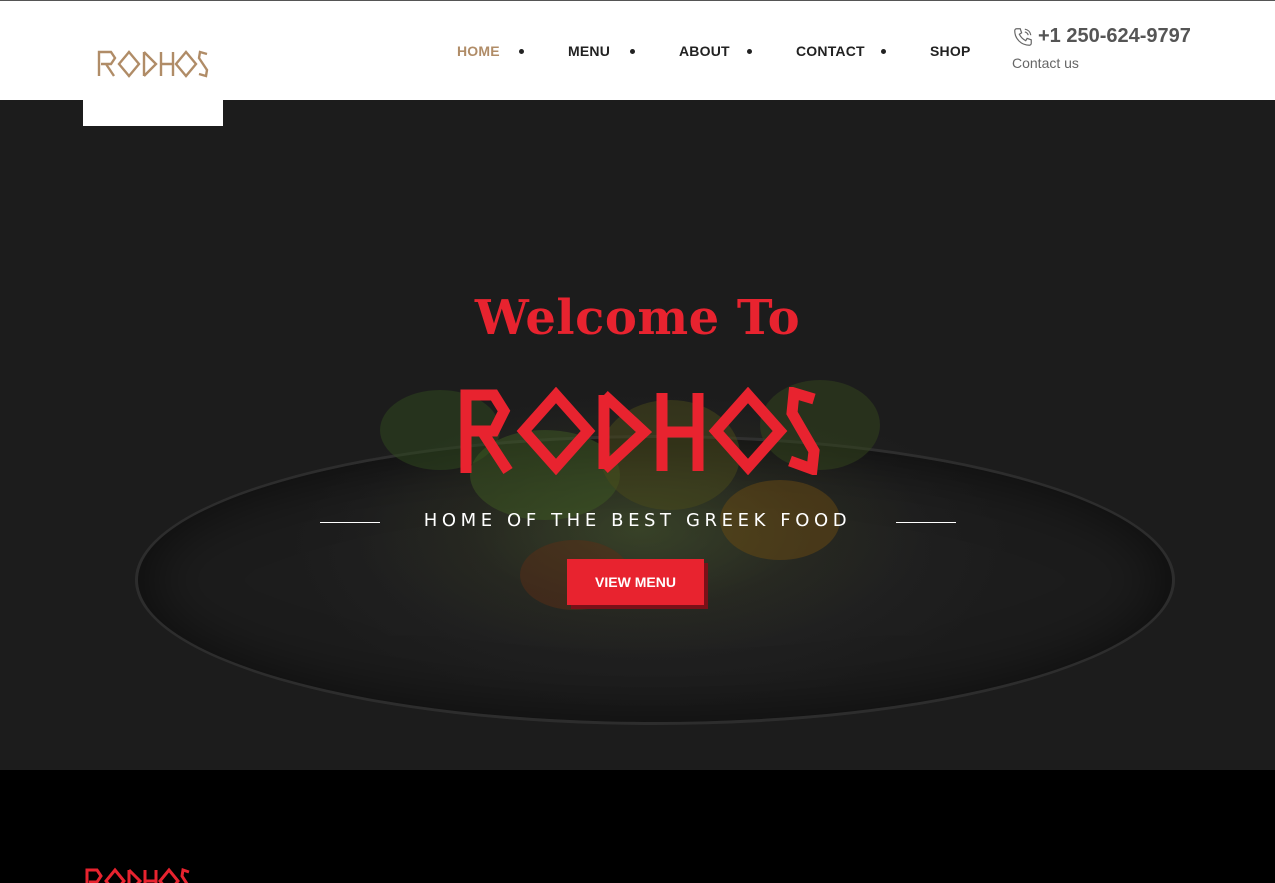 This screenshot has height=883, width=1275. What do you see at coordinates (637, 520) in the screenshot?
I see `hero-tagline: HOME OF THE BEST GREEK FOOD` at bounding box center [637, 520].